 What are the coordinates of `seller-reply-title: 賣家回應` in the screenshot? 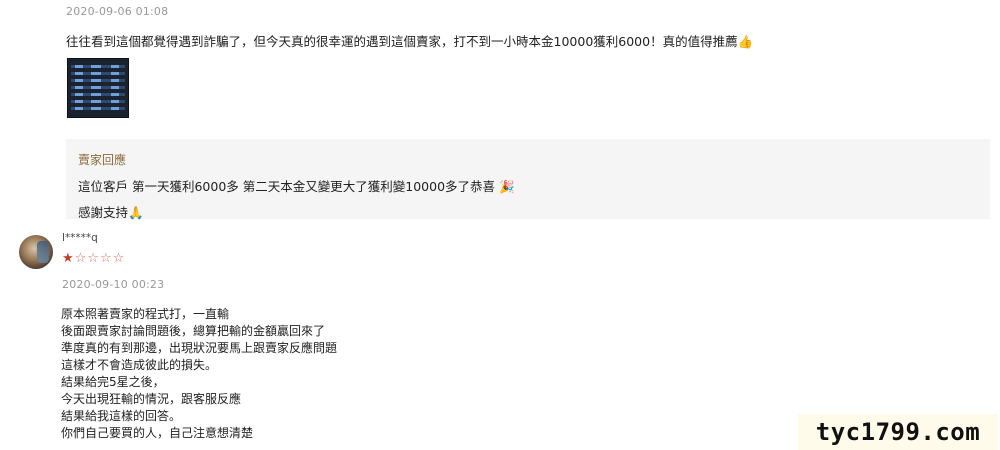 It's located at (102, 160).